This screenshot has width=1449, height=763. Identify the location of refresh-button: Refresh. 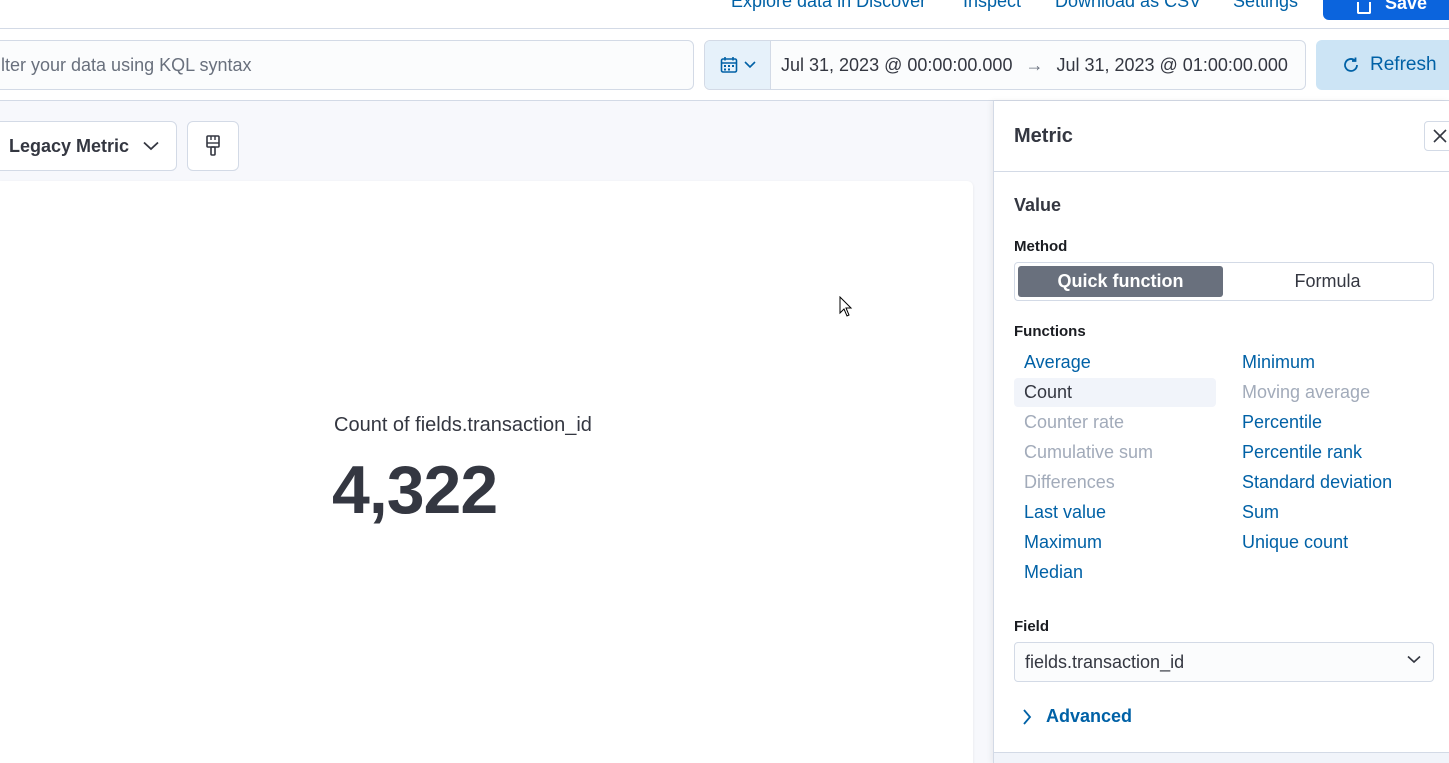
(1382, 65).